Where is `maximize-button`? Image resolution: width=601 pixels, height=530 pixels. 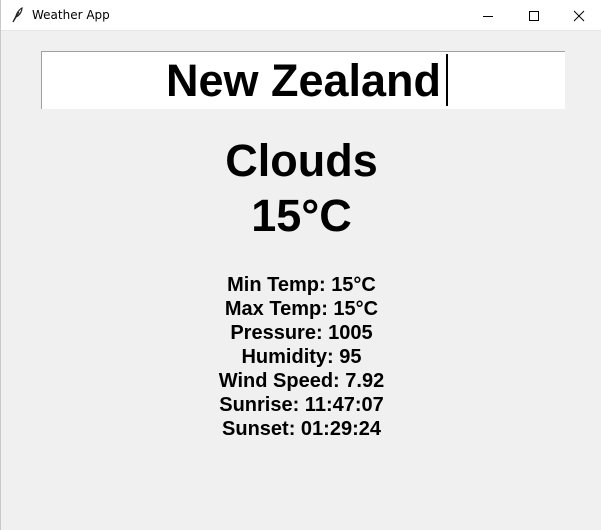
maximize-button is located at coordinates (534, 15).